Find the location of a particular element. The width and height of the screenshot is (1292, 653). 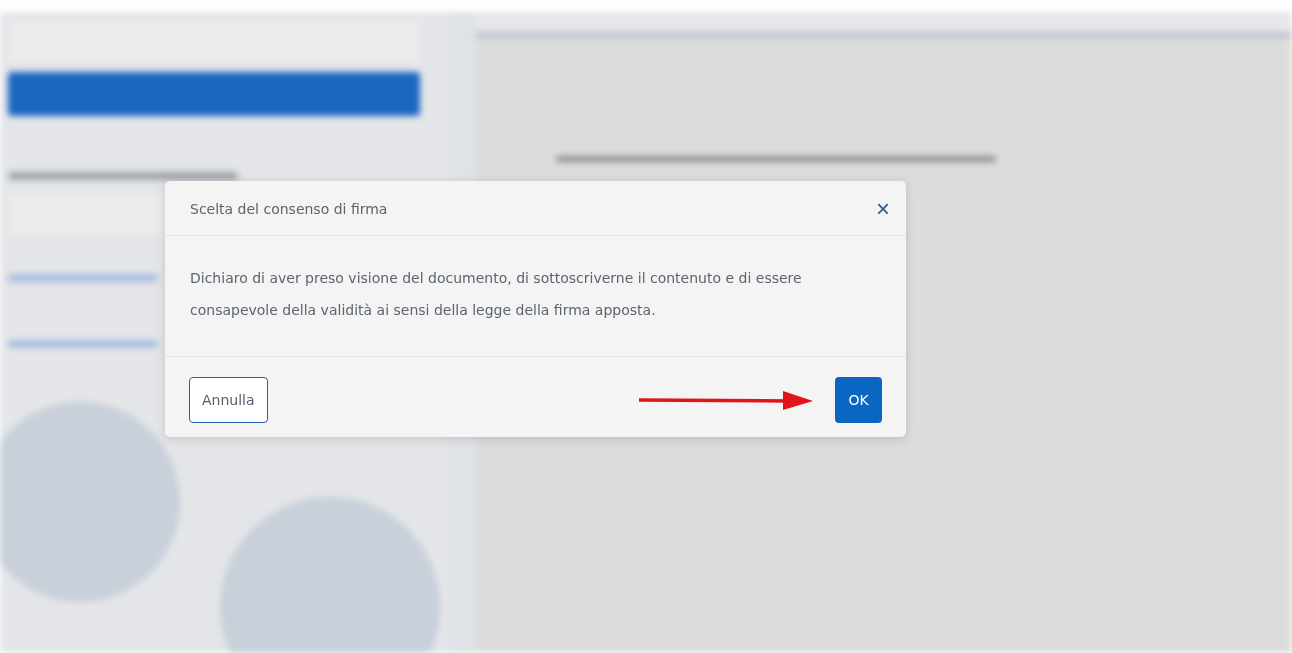

ok-button: OK is located at coordinates (858, 400).